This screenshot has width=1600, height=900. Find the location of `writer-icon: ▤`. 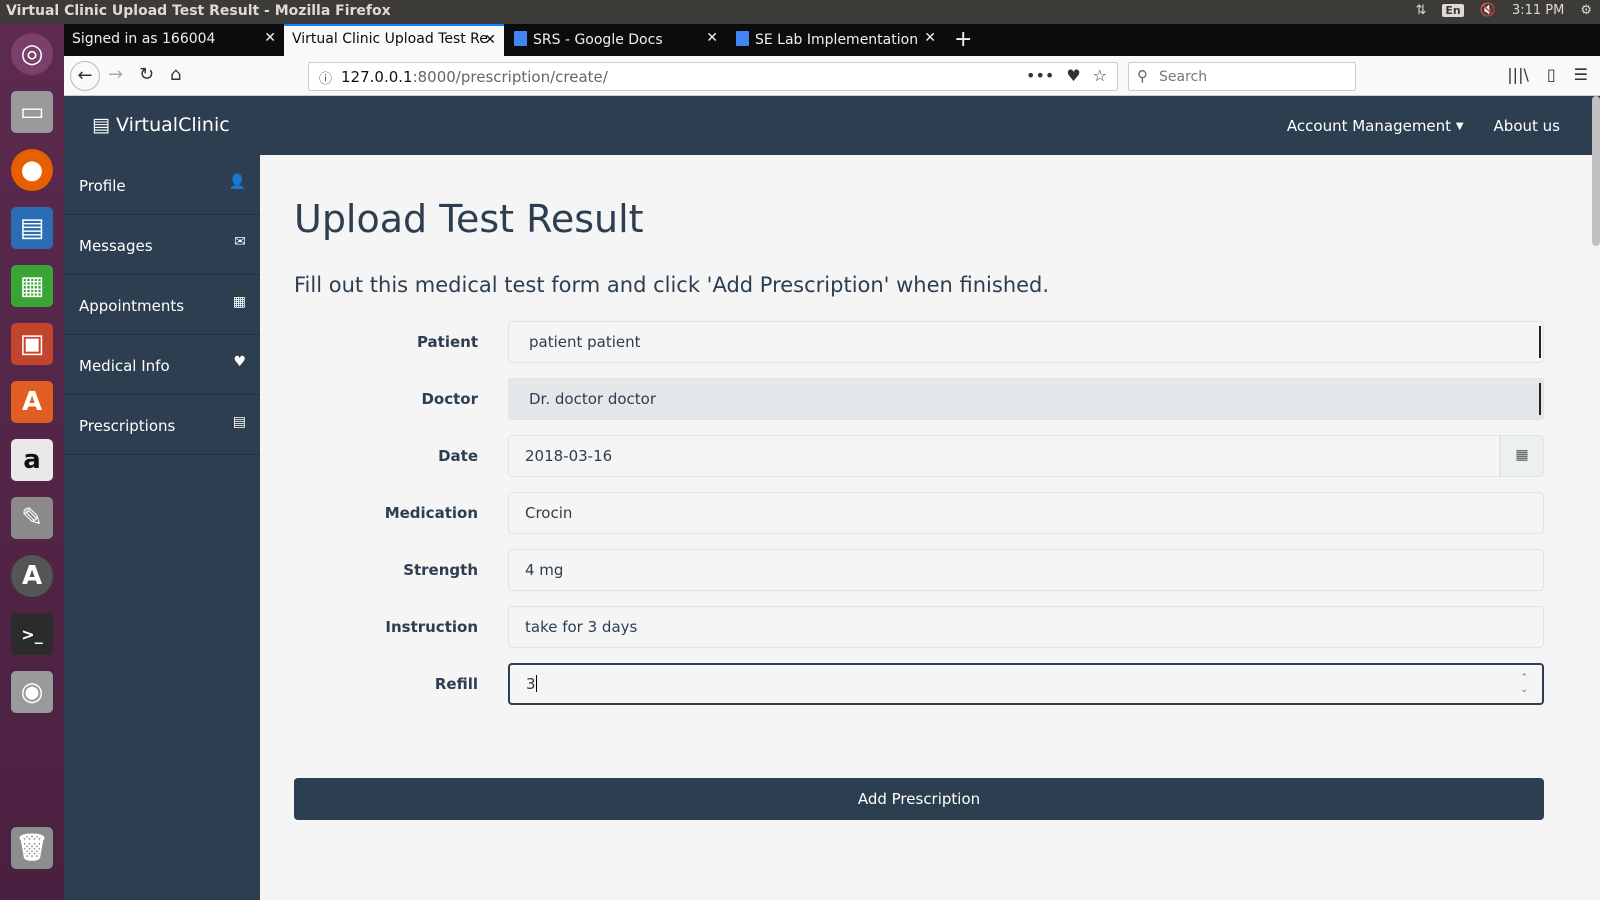

writer-icon: ▤ is located at coordinates (32, 228).